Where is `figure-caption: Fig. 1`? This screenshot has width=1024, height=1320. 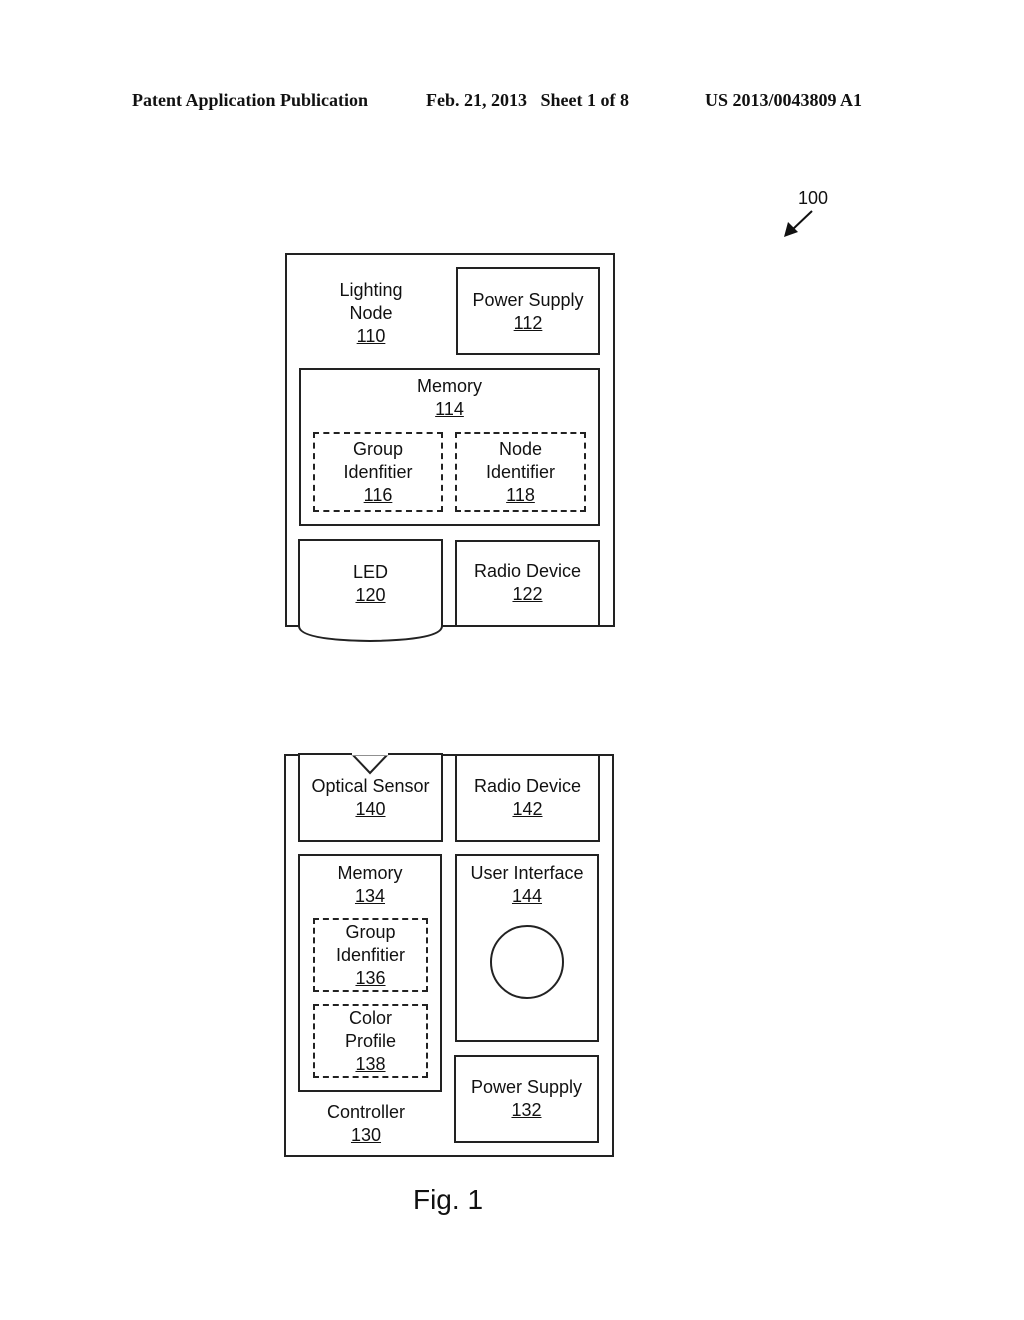 figure-caption: Fig. 1 is located at coordinates (448, 1199).